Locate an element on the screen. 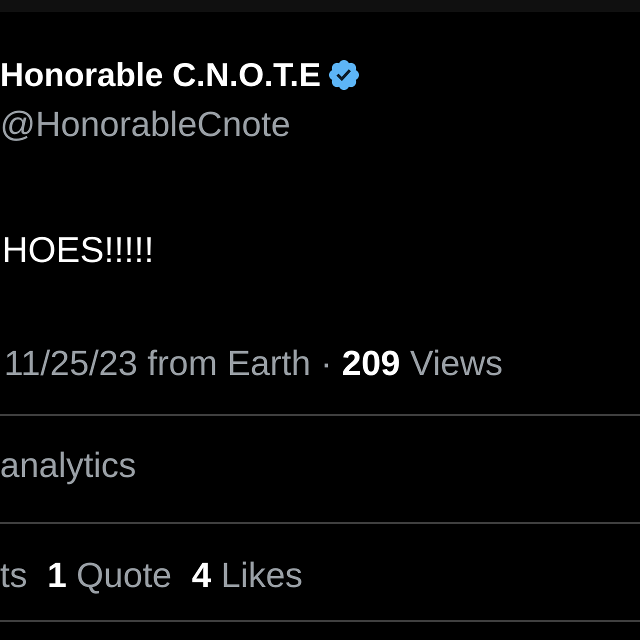 The image size is (640, 640). author-name: Honorable C.N.O.T.E is located at coordinates (160, 75).